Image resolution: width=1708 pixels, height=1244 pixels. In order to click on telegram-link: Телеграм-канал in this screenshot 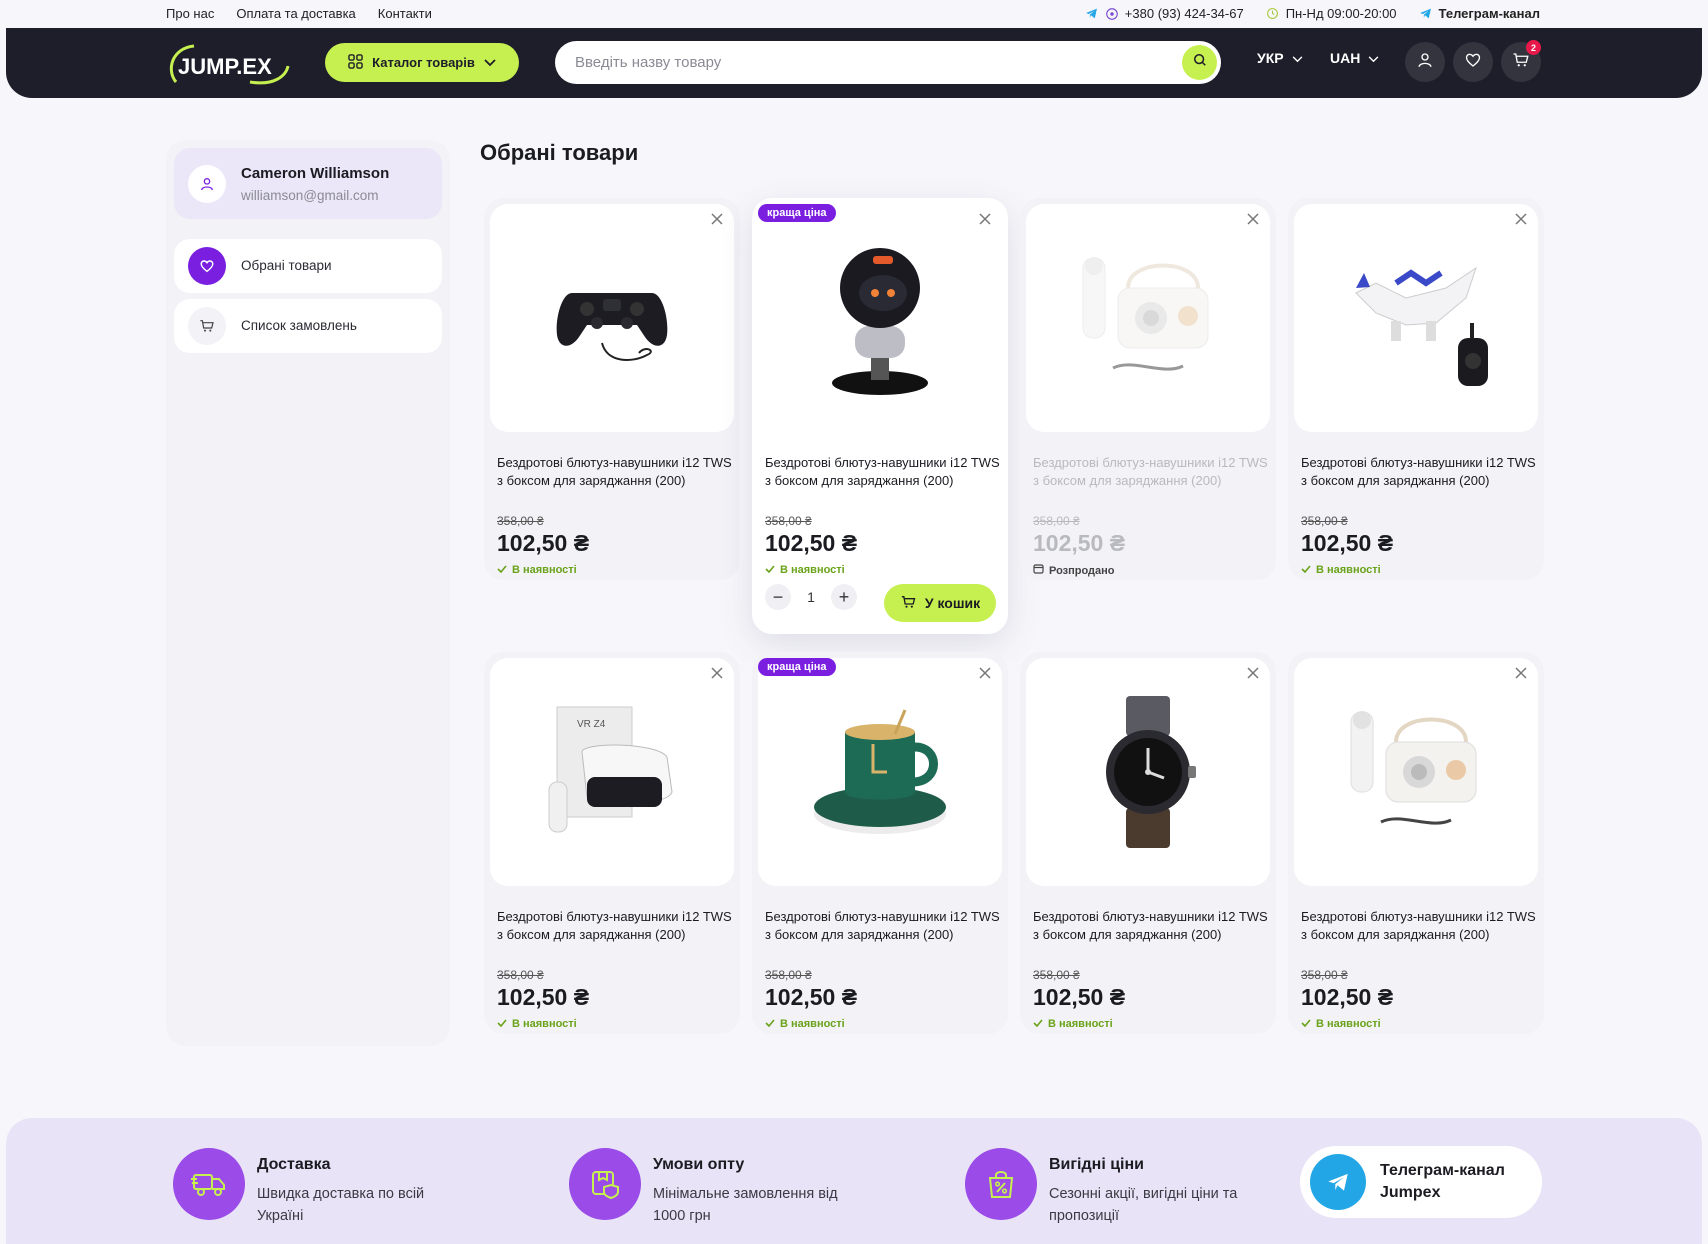, I will do `click(1479, 13)`.